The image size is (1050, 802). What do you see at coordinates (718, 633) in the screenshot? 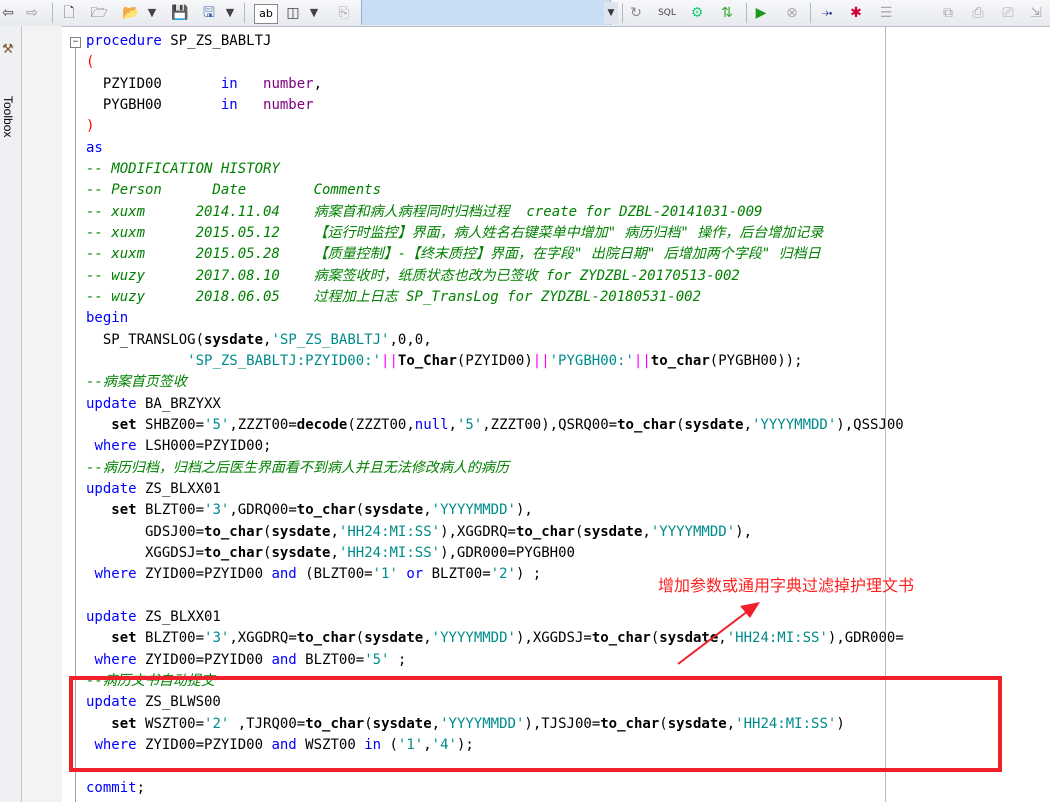
I see `annotation-arrow-icon` at bounding box center [718, 633].